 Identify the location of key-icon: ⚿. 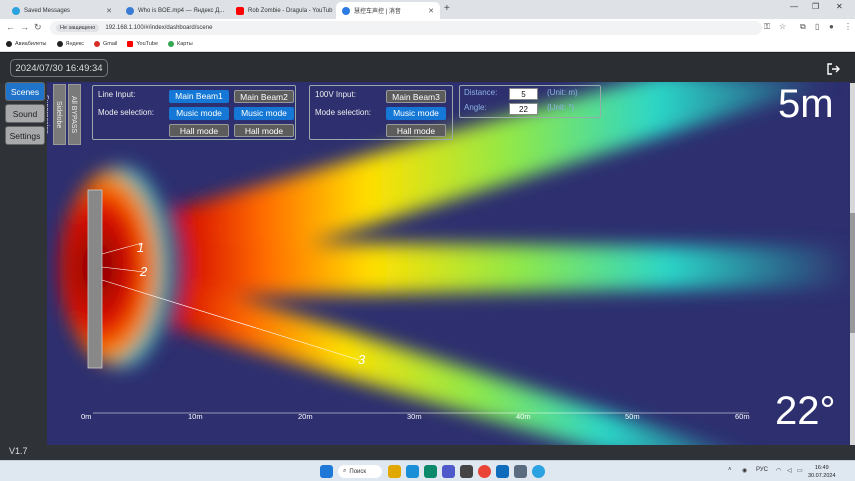
(767, 27).